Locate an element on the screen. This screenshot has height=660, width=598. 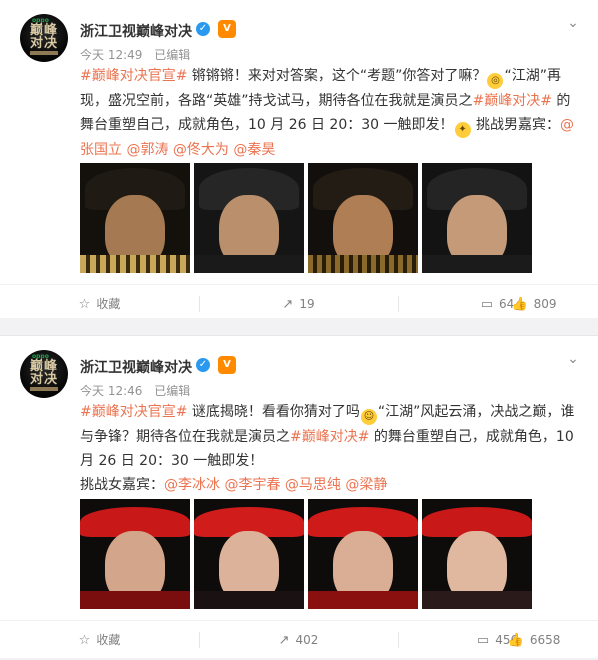
mention-link: @郭涛 is located at coordinates (147, 150).